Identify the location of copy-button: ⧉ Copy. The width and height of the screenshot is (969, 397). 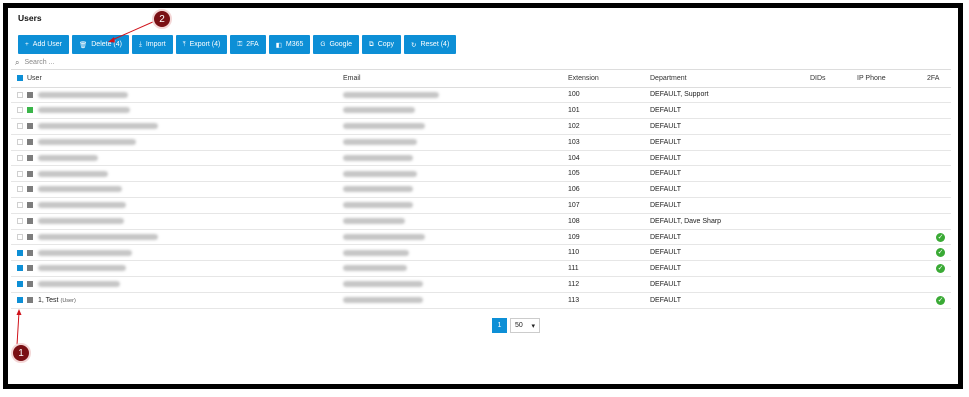
(382, 44).